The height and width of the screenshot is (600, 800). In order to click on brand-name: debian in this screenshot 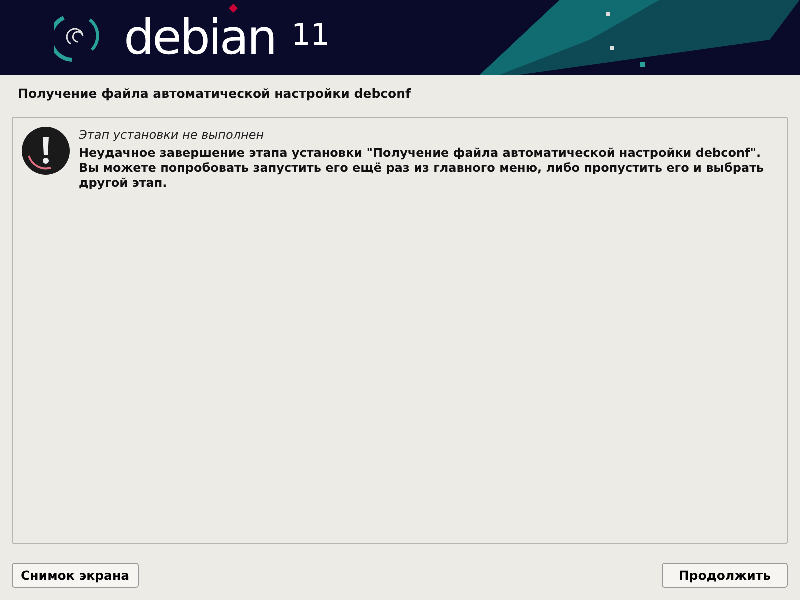, I will do `click(200, 38)`.